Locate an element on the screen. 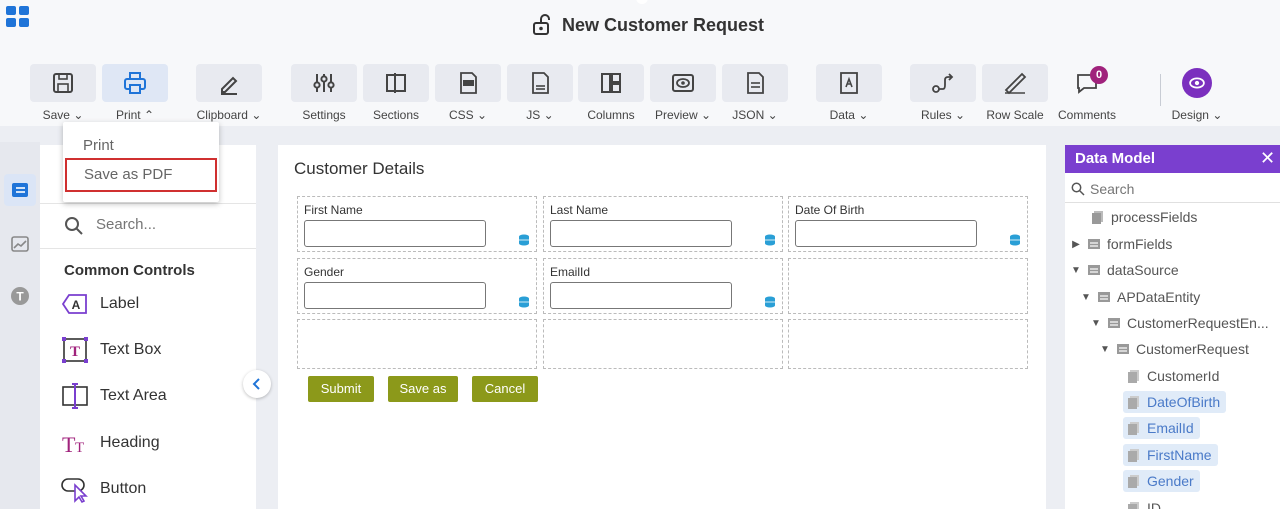 The width and height of the screenshot is (1280, 509). sections-icon is located at coordinates (396, 83).